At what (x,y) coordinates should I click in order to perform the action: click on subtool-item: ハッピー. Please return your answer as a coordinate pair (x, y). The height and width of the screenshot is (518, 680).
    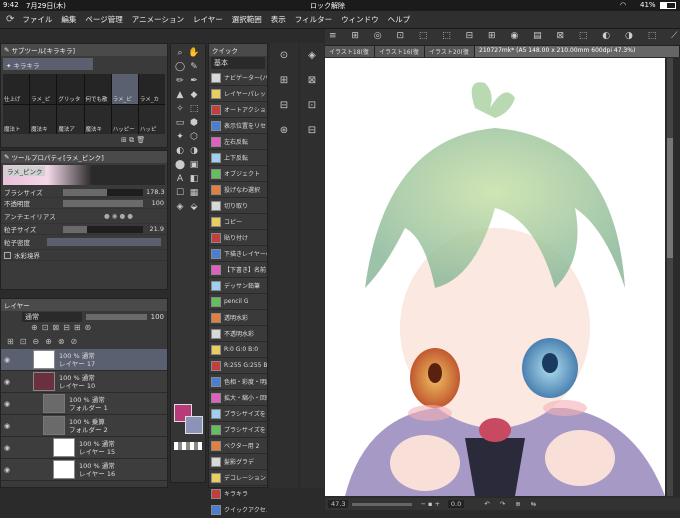
    Looking at the image, I should click on (125, 119).